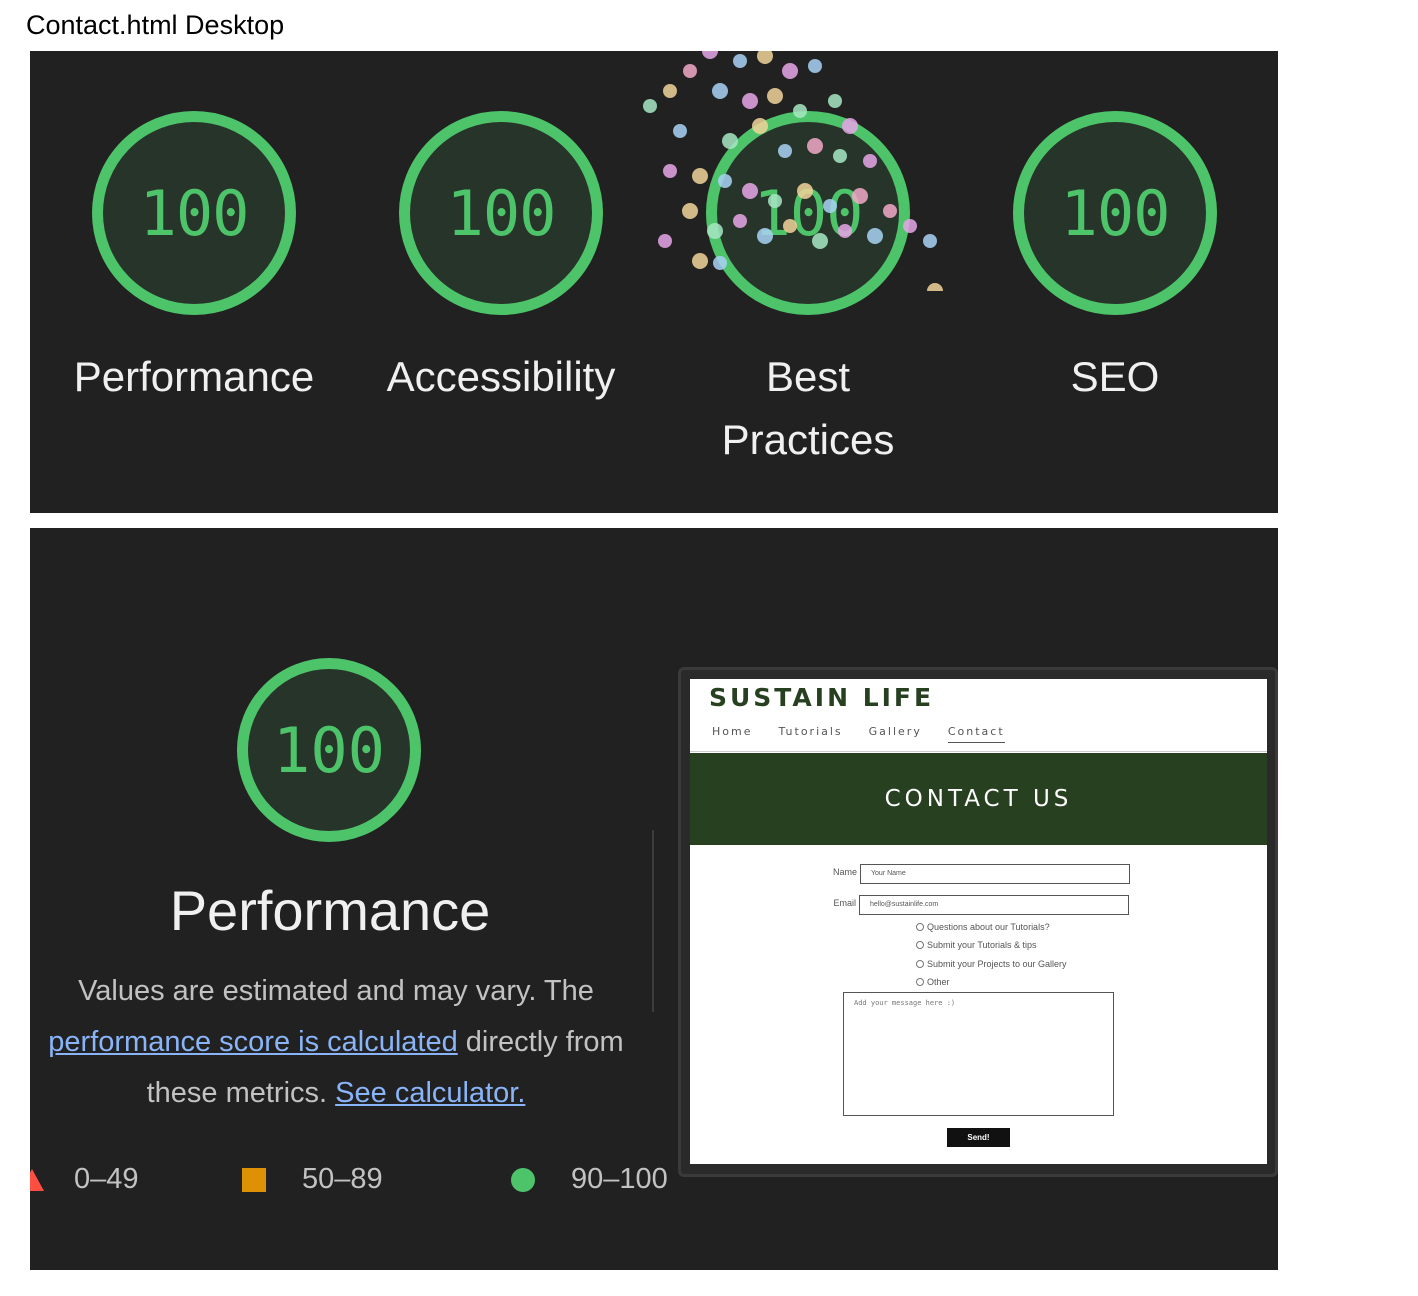 The width and height of the screenshot is (1418, 1296). I want to click on gauge-label-seo: SEO, so click(1115, 376).